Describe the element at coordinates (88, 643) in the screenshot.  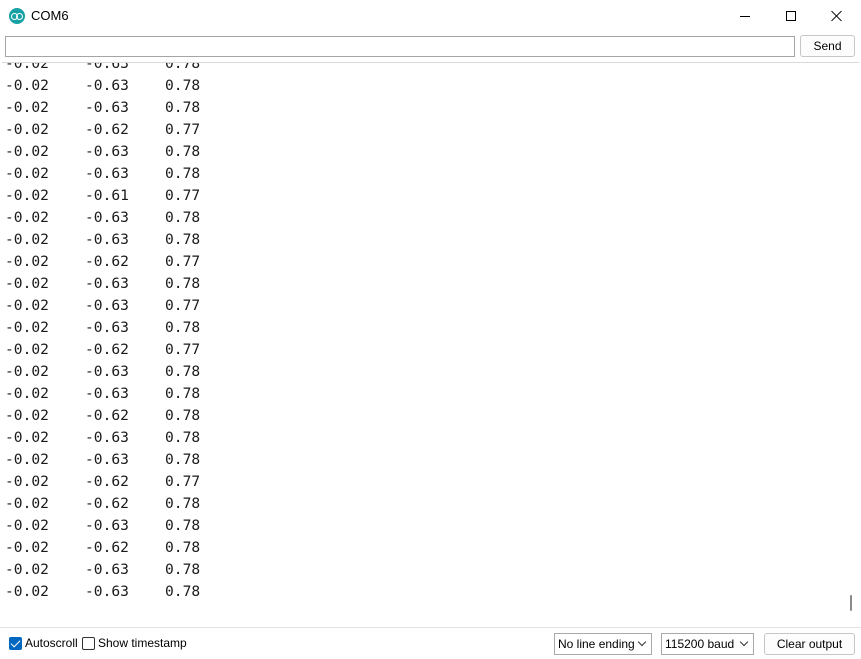
I see `timestamp-checkbox` at that location.